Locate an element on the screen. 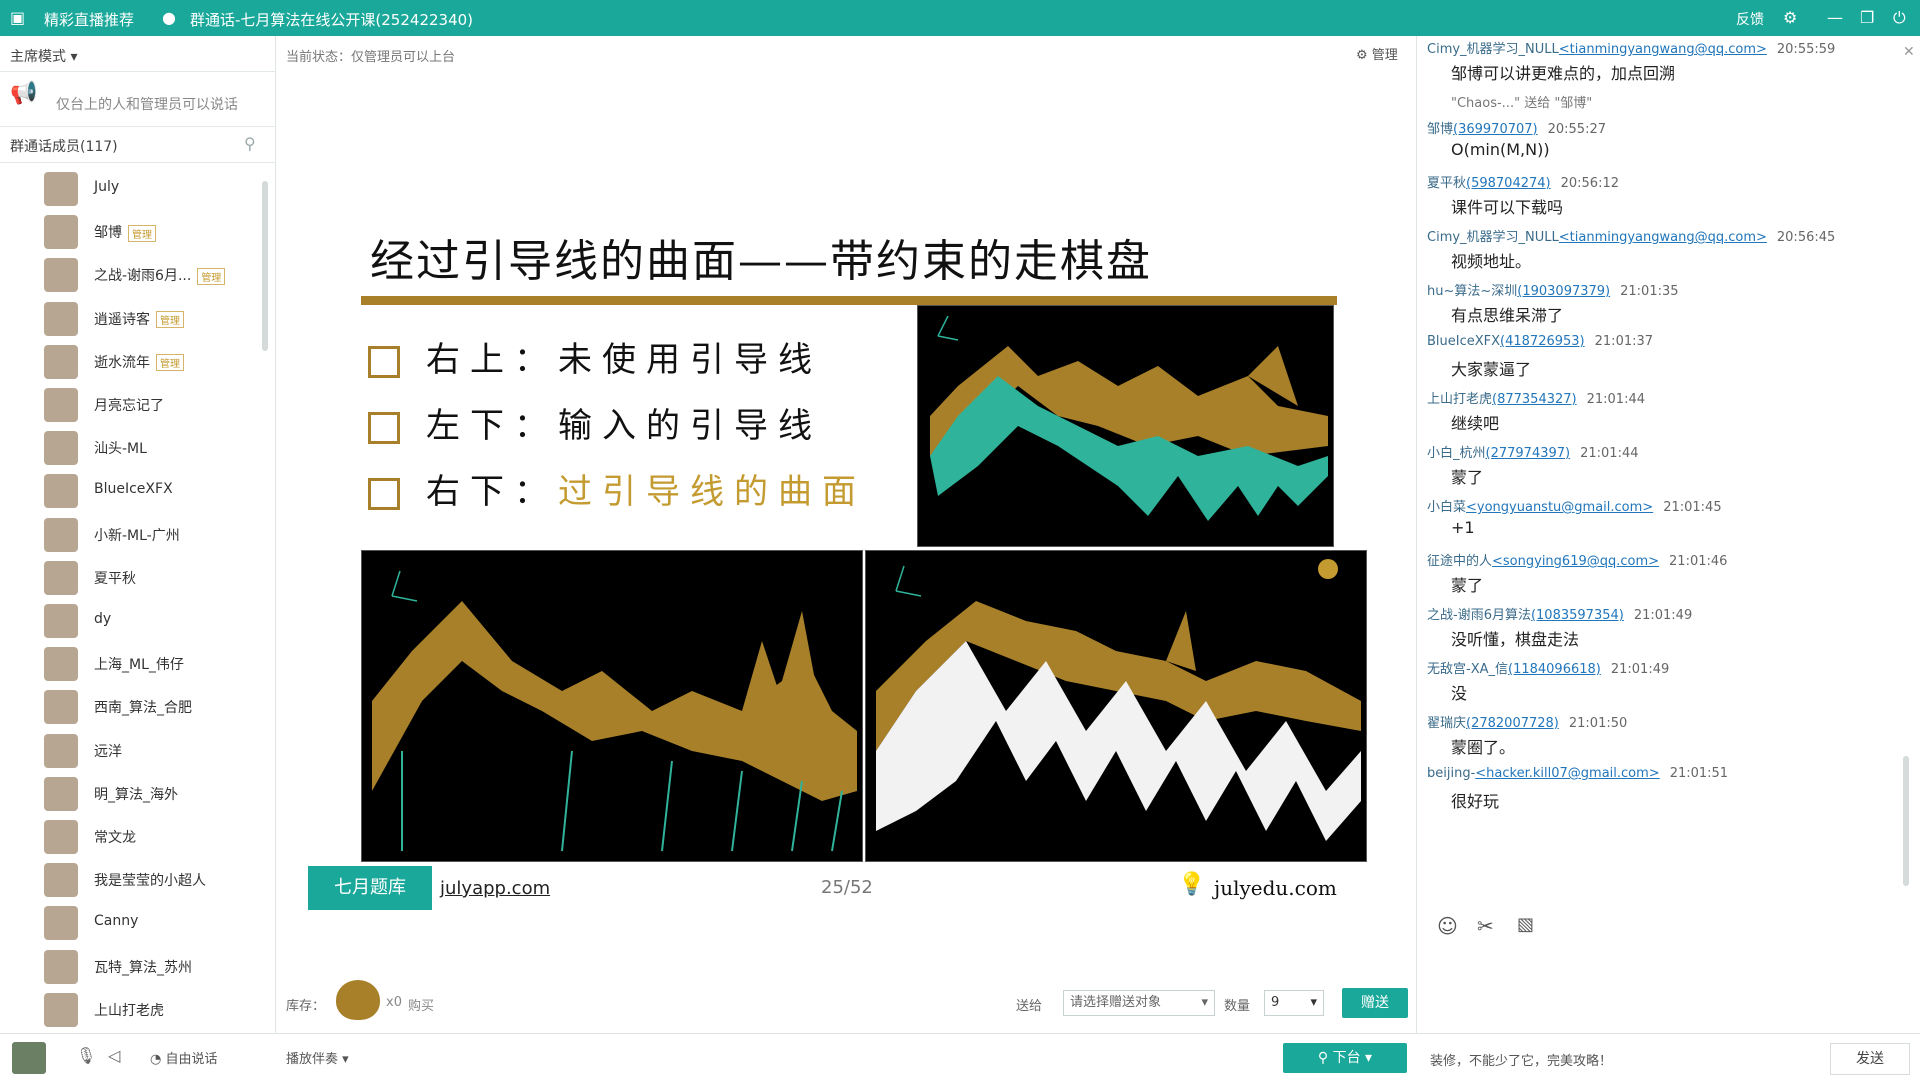 The width and height of the screenshot is (1920, 1081). sender-id: (1184096618) is located at coordinates (1554, 669).